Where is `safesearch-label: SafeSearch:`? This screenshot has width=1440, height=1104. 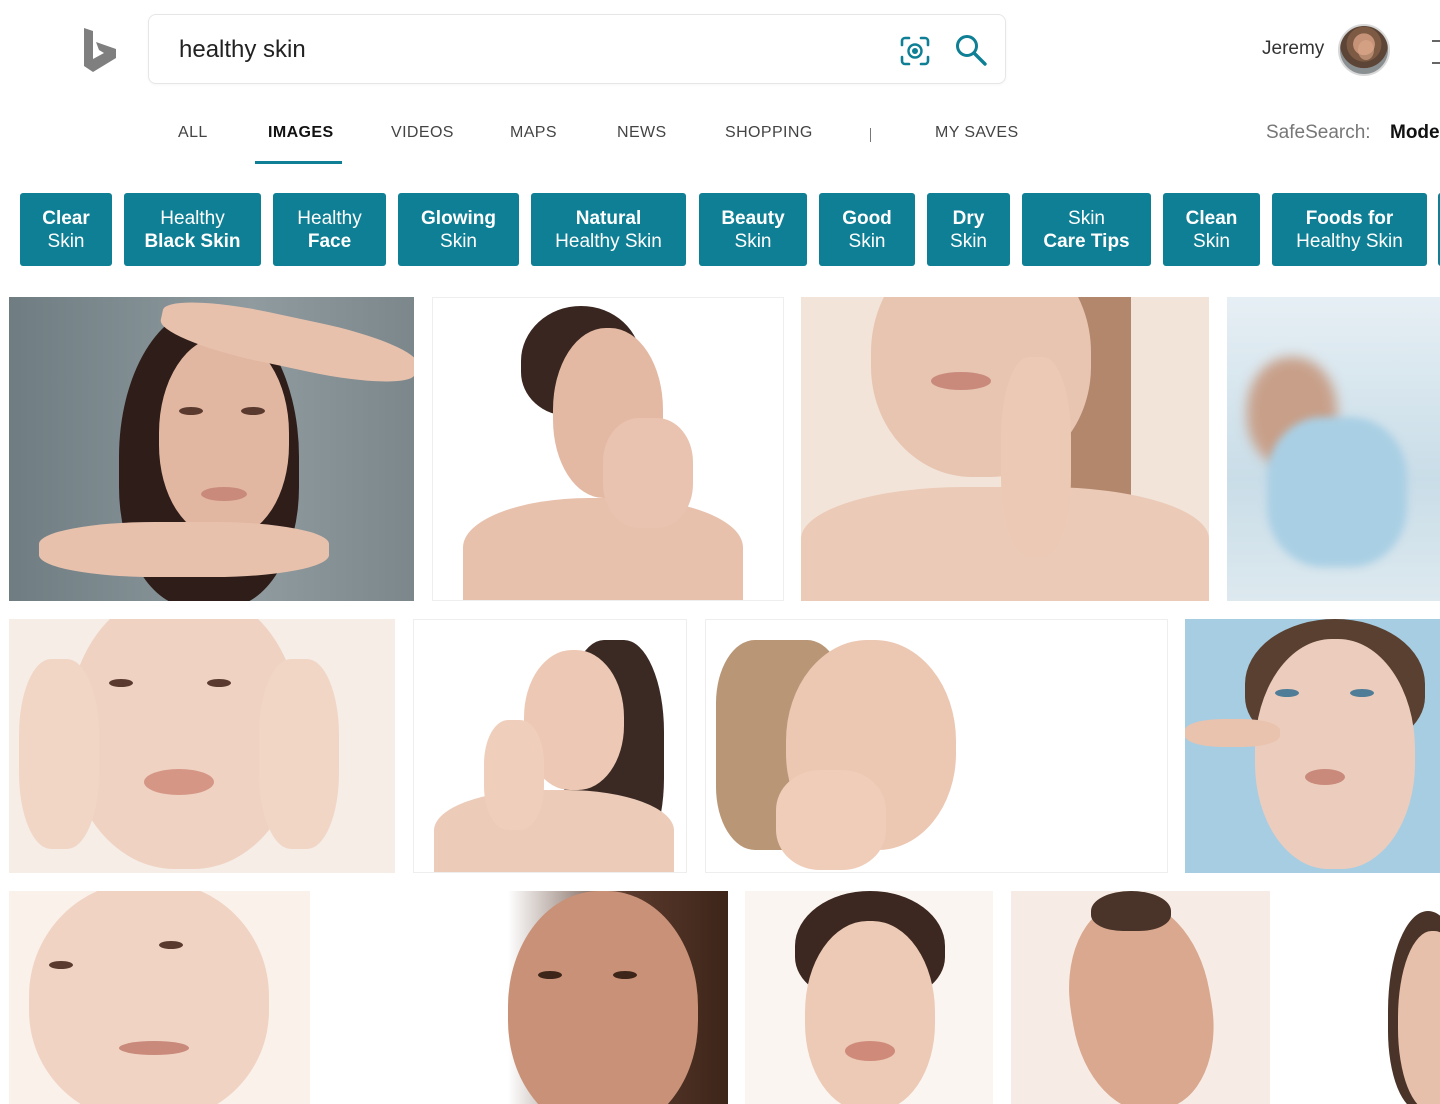 safesearch-label: SafeSearch: is located at coordinates (1318, 132).